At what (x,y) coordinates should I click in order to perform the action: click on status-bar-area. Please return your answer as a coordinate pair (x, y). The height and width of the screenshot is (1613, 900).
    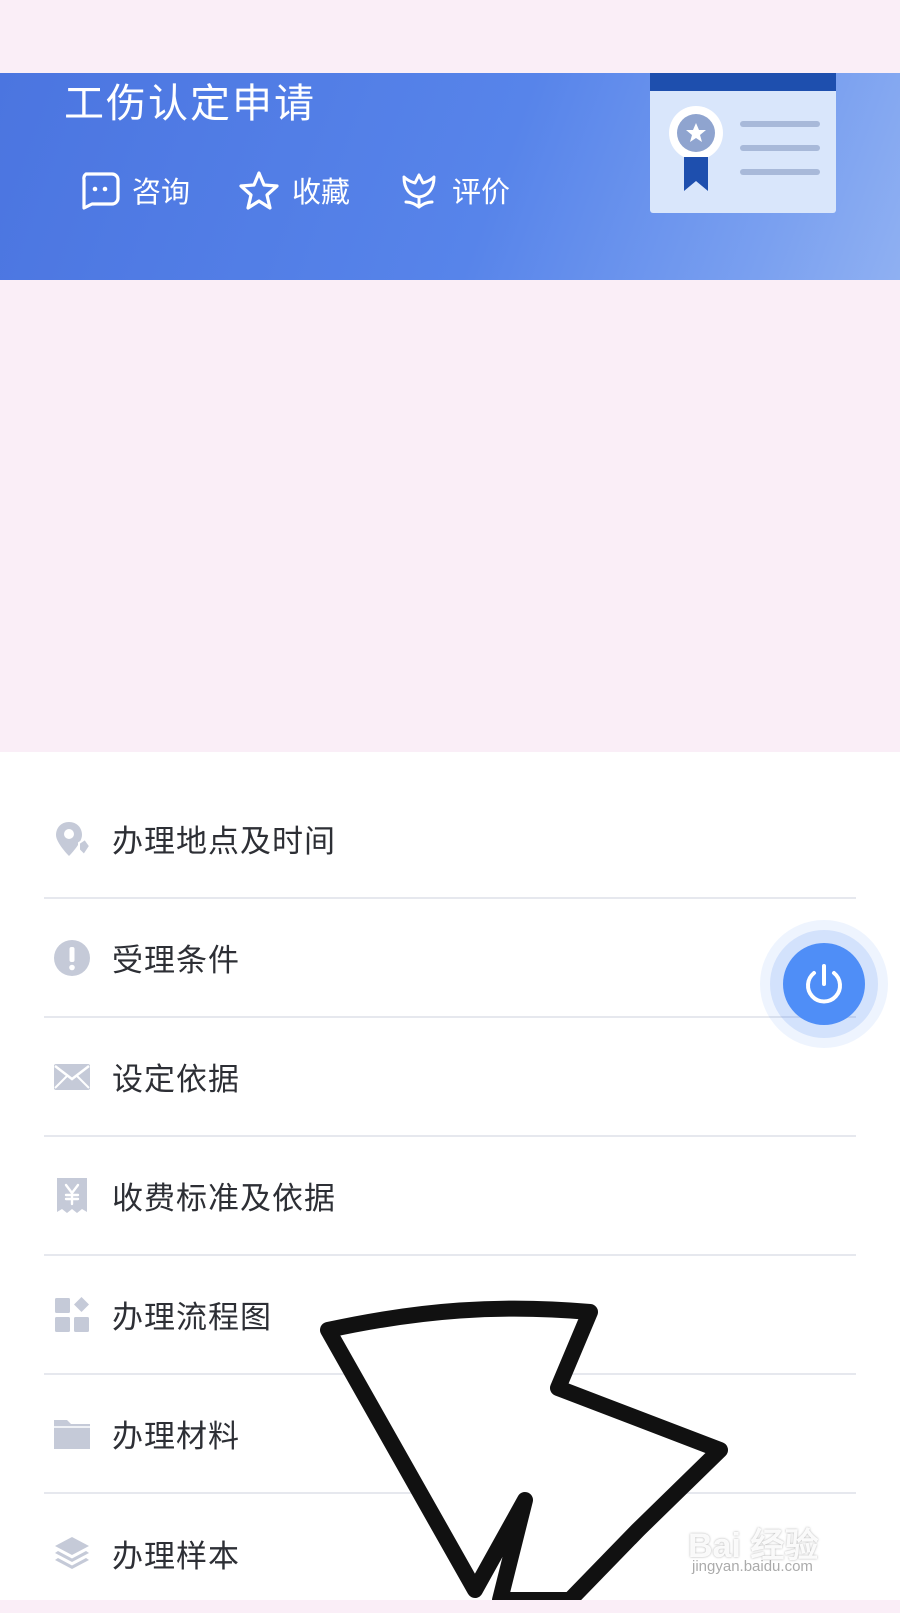
    Looking at the image, I should click on (450, 36).